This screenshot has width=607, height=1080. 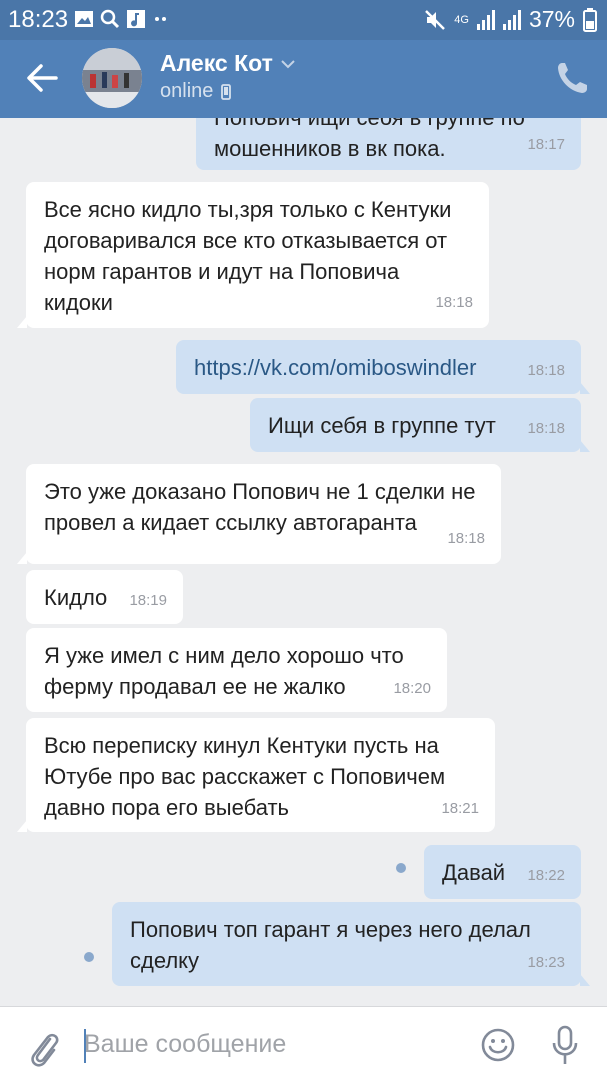 I want to click on message-time: 18:20, so click(x=412, y=688).